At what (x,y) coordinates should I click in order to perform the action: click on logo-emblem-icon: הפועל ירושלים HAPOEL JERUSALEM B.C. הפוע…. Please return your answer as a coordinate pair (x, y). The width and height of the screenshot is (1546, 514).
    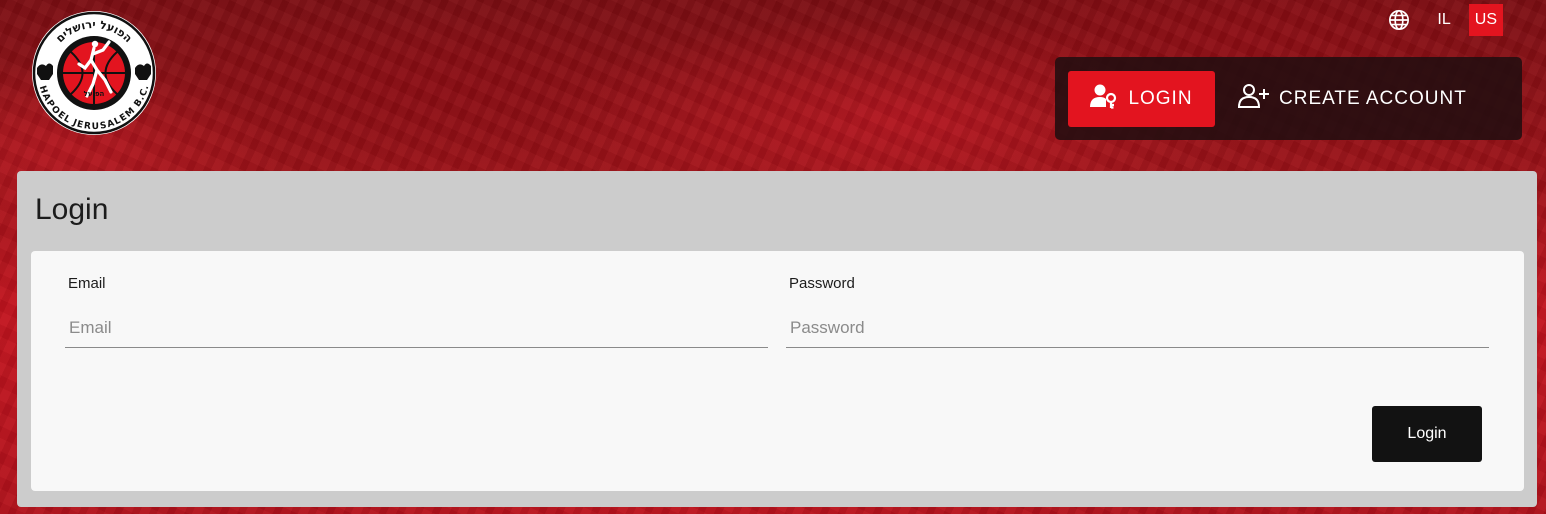
    Looking at the image, I should click on (94, 73).